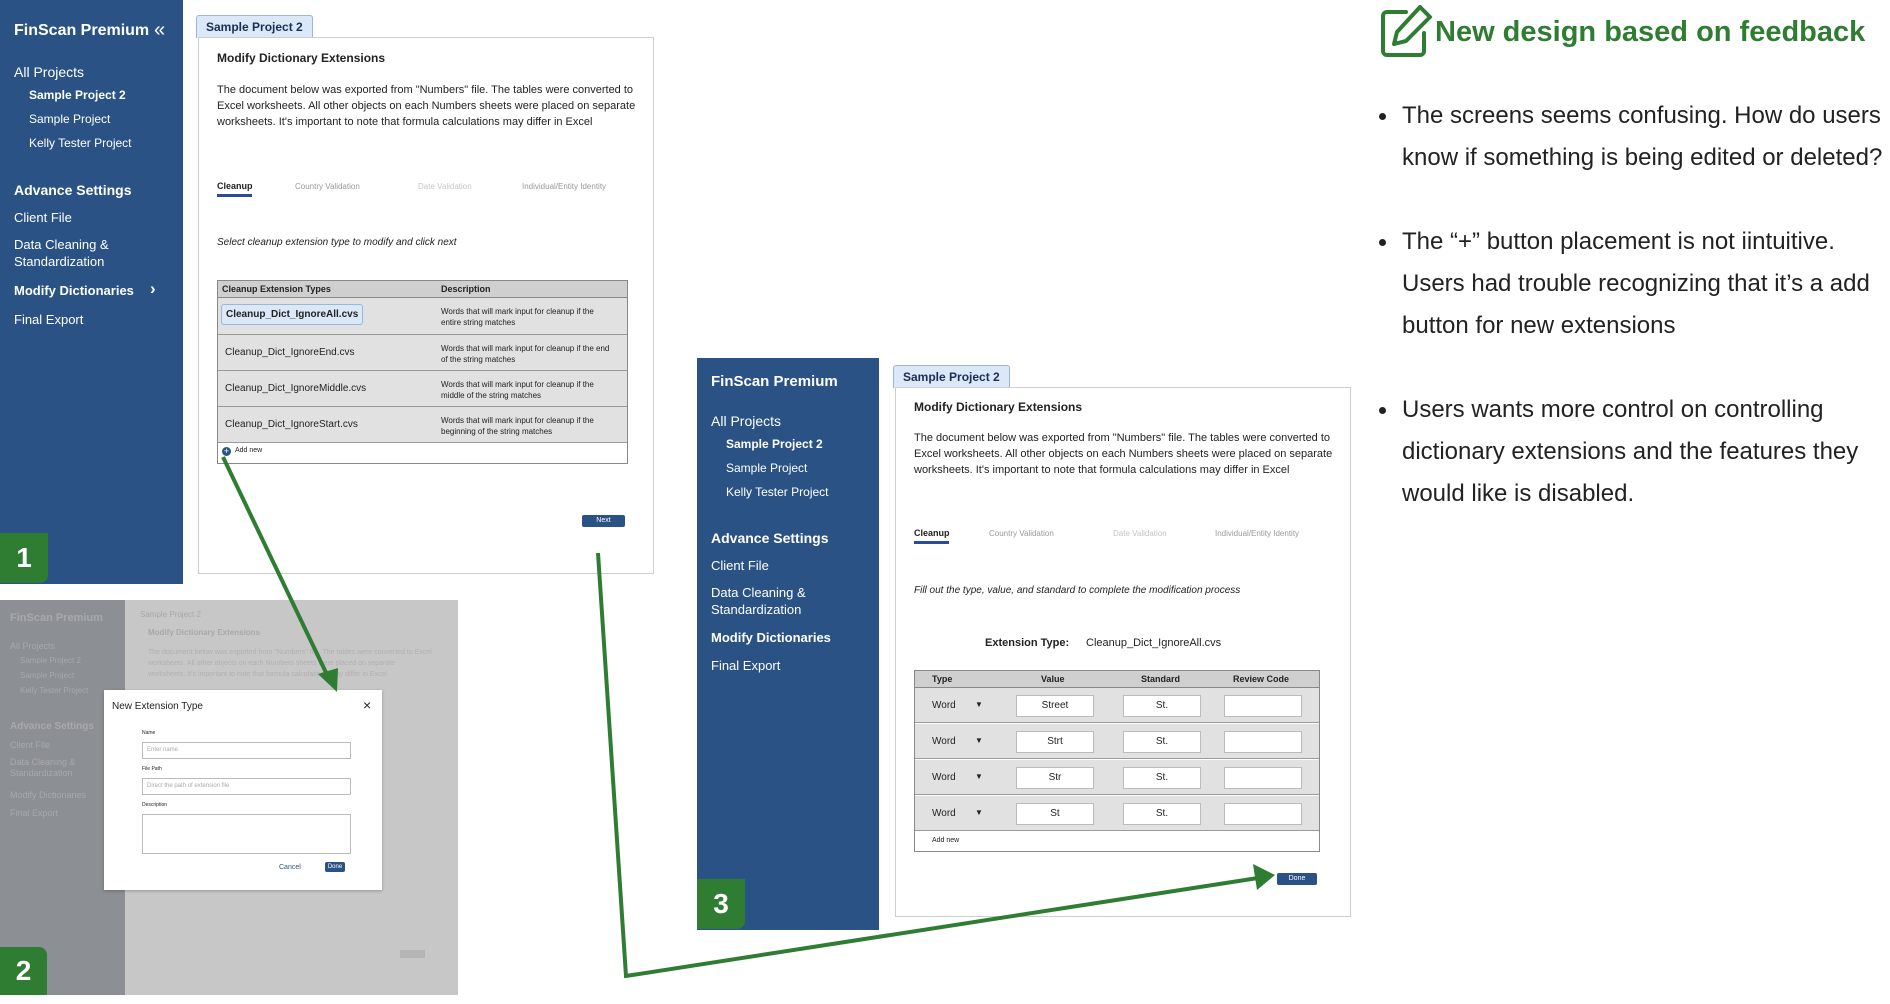 The width and height of the screenshot is (1890, 1004). I want to click on collapse-icon: «, so click(159, 30).